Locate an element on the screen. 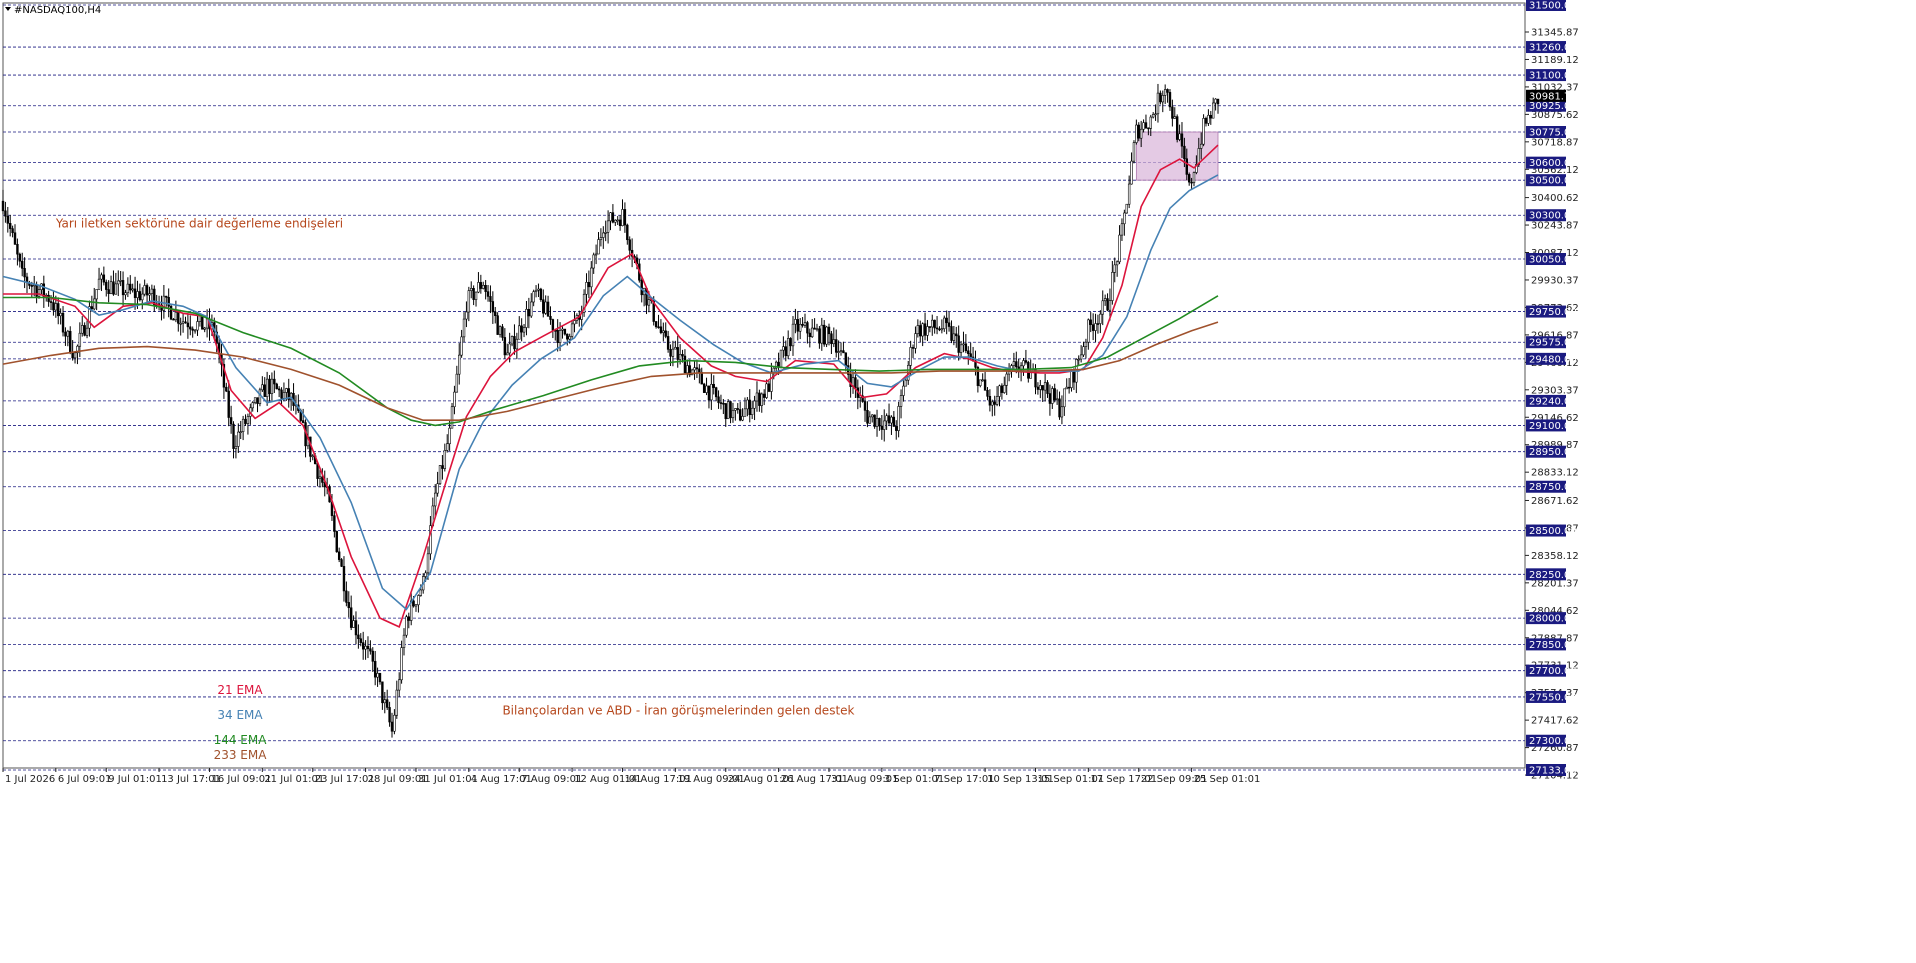 This screenshot has width=1916, height=963. y-tick-label: 31189.12 is located at coordinates (1555, 60).